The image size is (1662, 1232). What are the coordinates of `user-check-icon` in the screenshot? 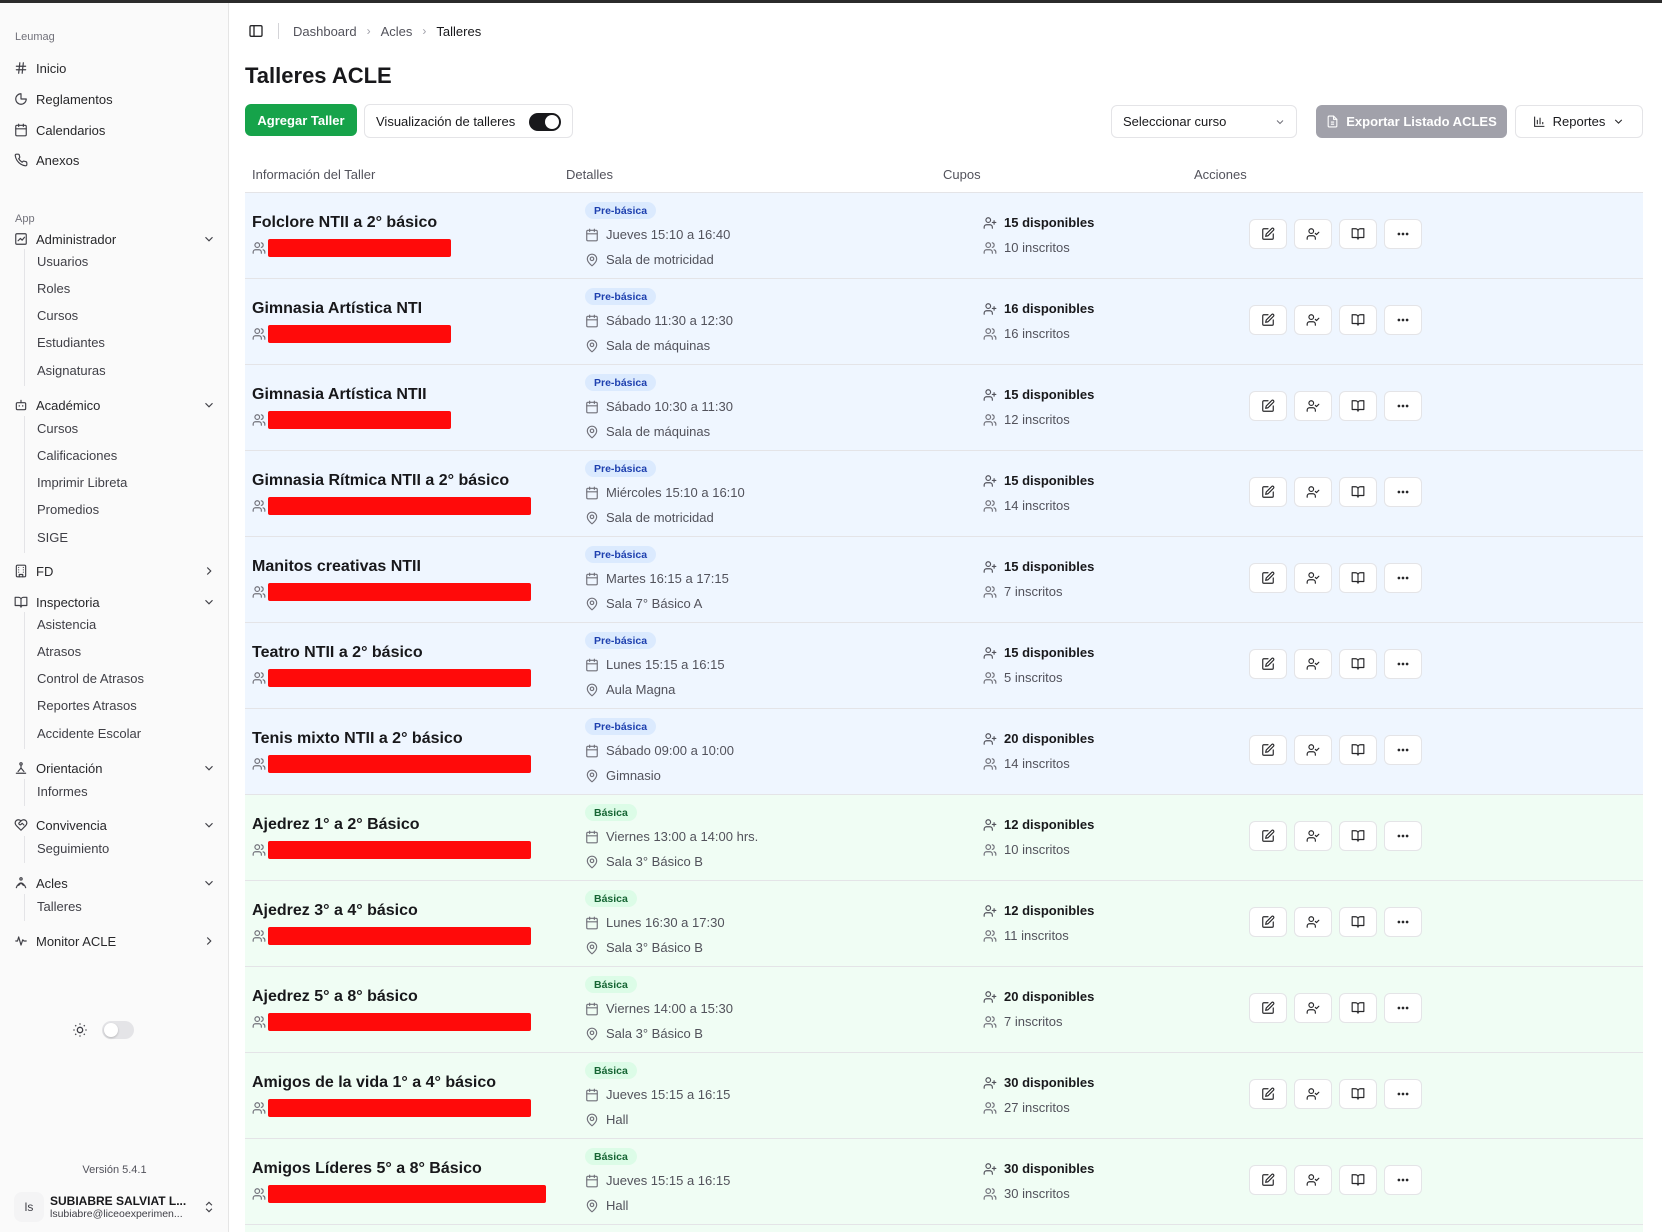 It's located at (1313, 1094).